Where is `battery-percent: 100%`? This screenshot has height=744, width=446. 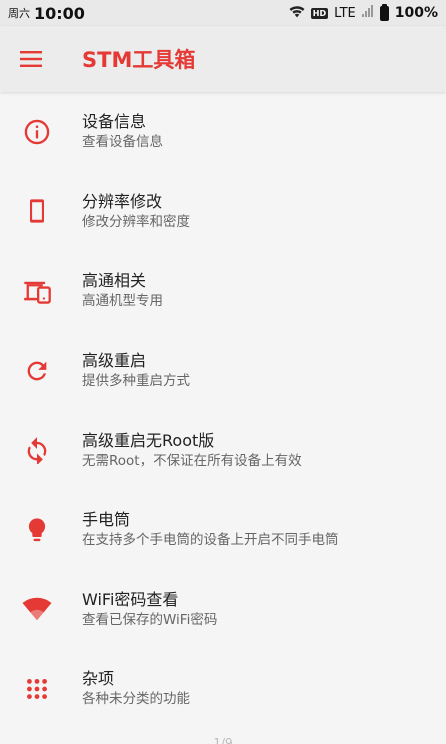
battery-percent: 100% is located at coordinates (416, 13).